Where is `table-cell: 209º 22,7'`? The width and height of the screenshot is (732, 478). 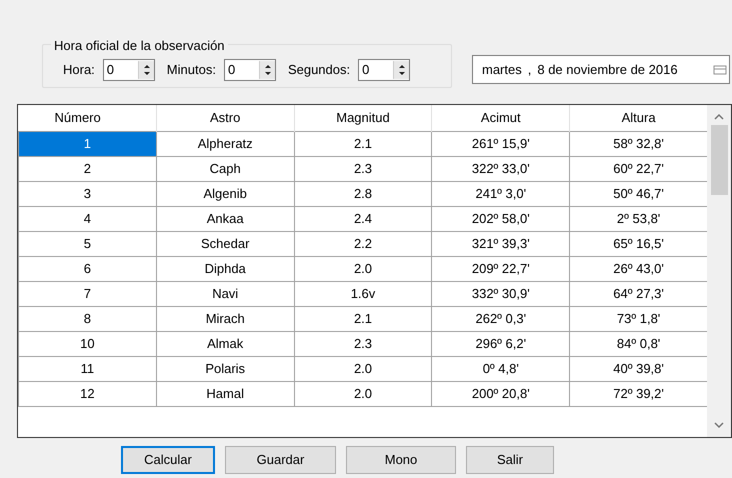 table-cell: 209º 22,7' is located at coordinates (501, 268).